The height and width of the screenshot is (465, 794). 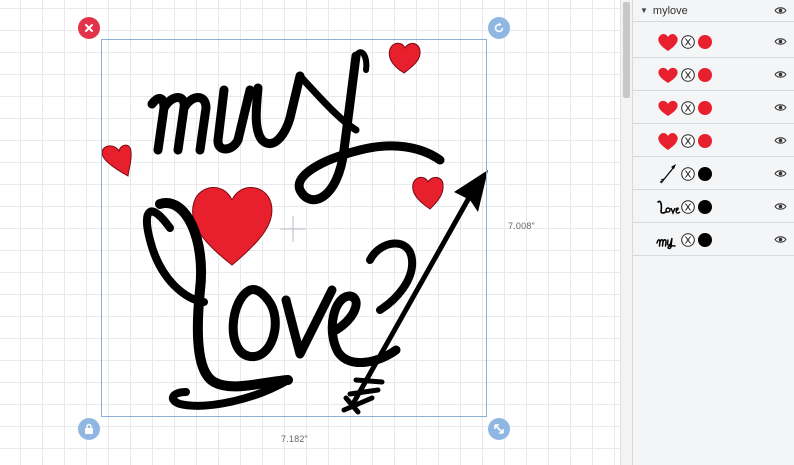 I want to click on lock-icon, so click(x=89, y=429).